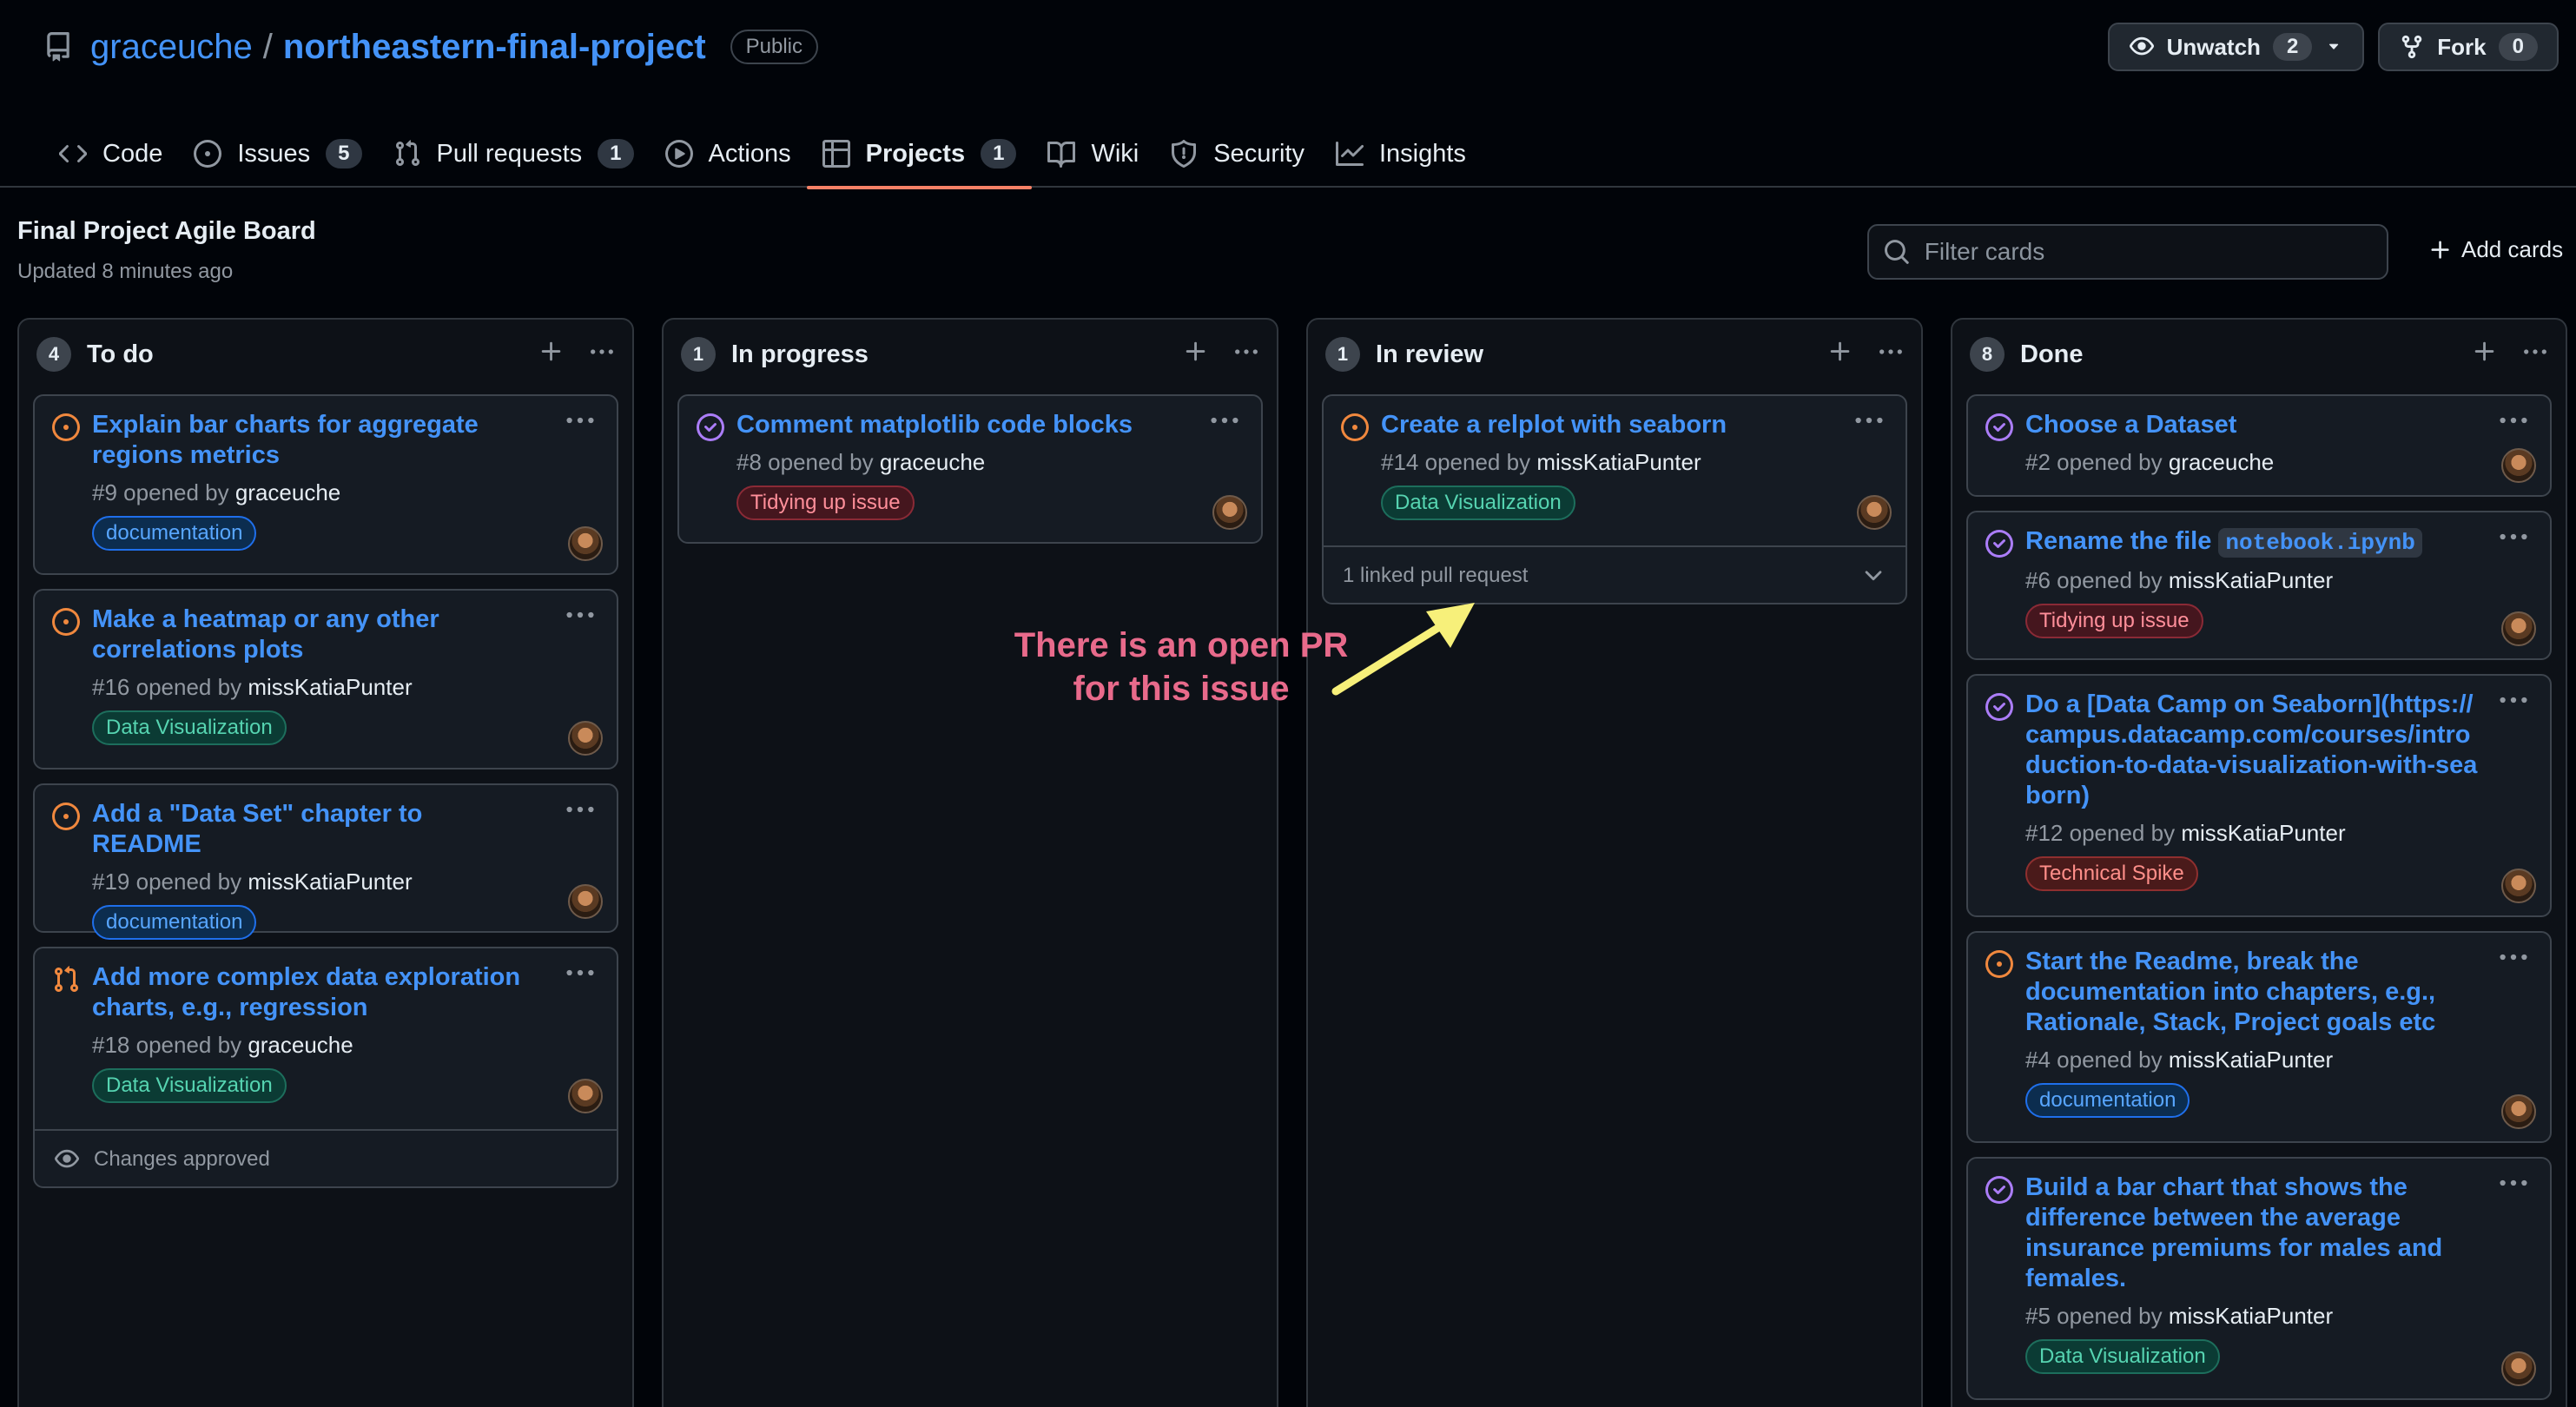 Image resolution: width=2576 pixels, height=1407 pixels. I want to click on repo-name-link: northeastern-final-project, so click(495, 47).